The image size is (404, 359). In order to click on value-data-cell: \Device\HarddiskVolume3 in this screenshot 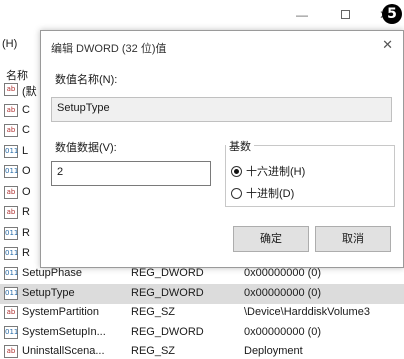, I will do `click(307, 312)`.